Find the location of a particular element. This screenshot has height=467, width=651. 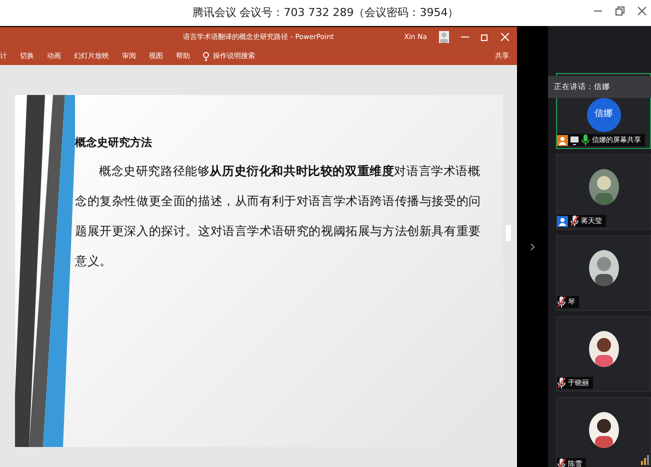

collapse-chevron-icon is located at coordinates (532, 246).